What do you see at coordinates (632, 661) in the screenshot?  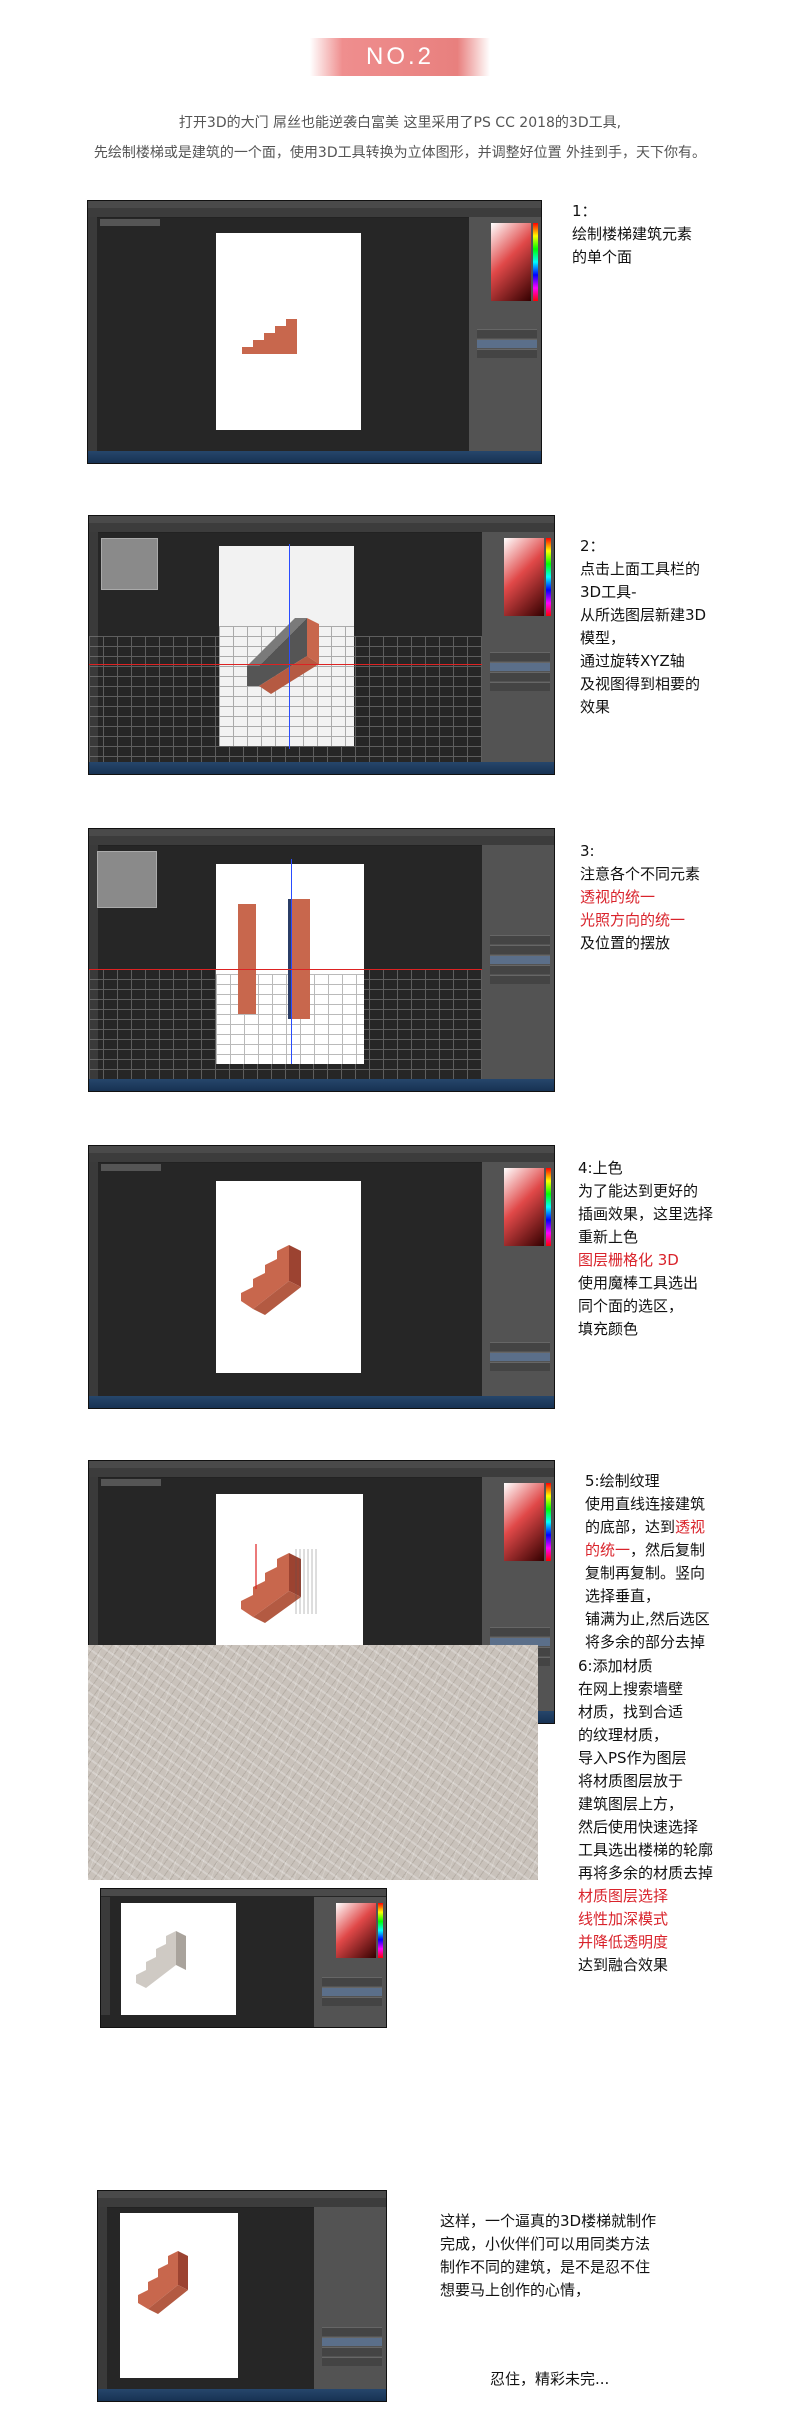 I see `note-line: 通过旋转XYZ轴` at bounding box center [632, 661].